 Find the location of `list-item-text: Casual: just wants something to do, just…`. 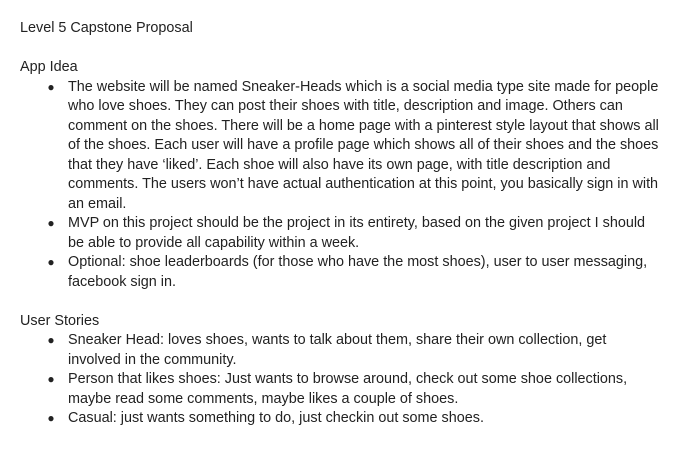

list-item-text: Casual: just wants something to do, just… is located at coordinates (276, 418).